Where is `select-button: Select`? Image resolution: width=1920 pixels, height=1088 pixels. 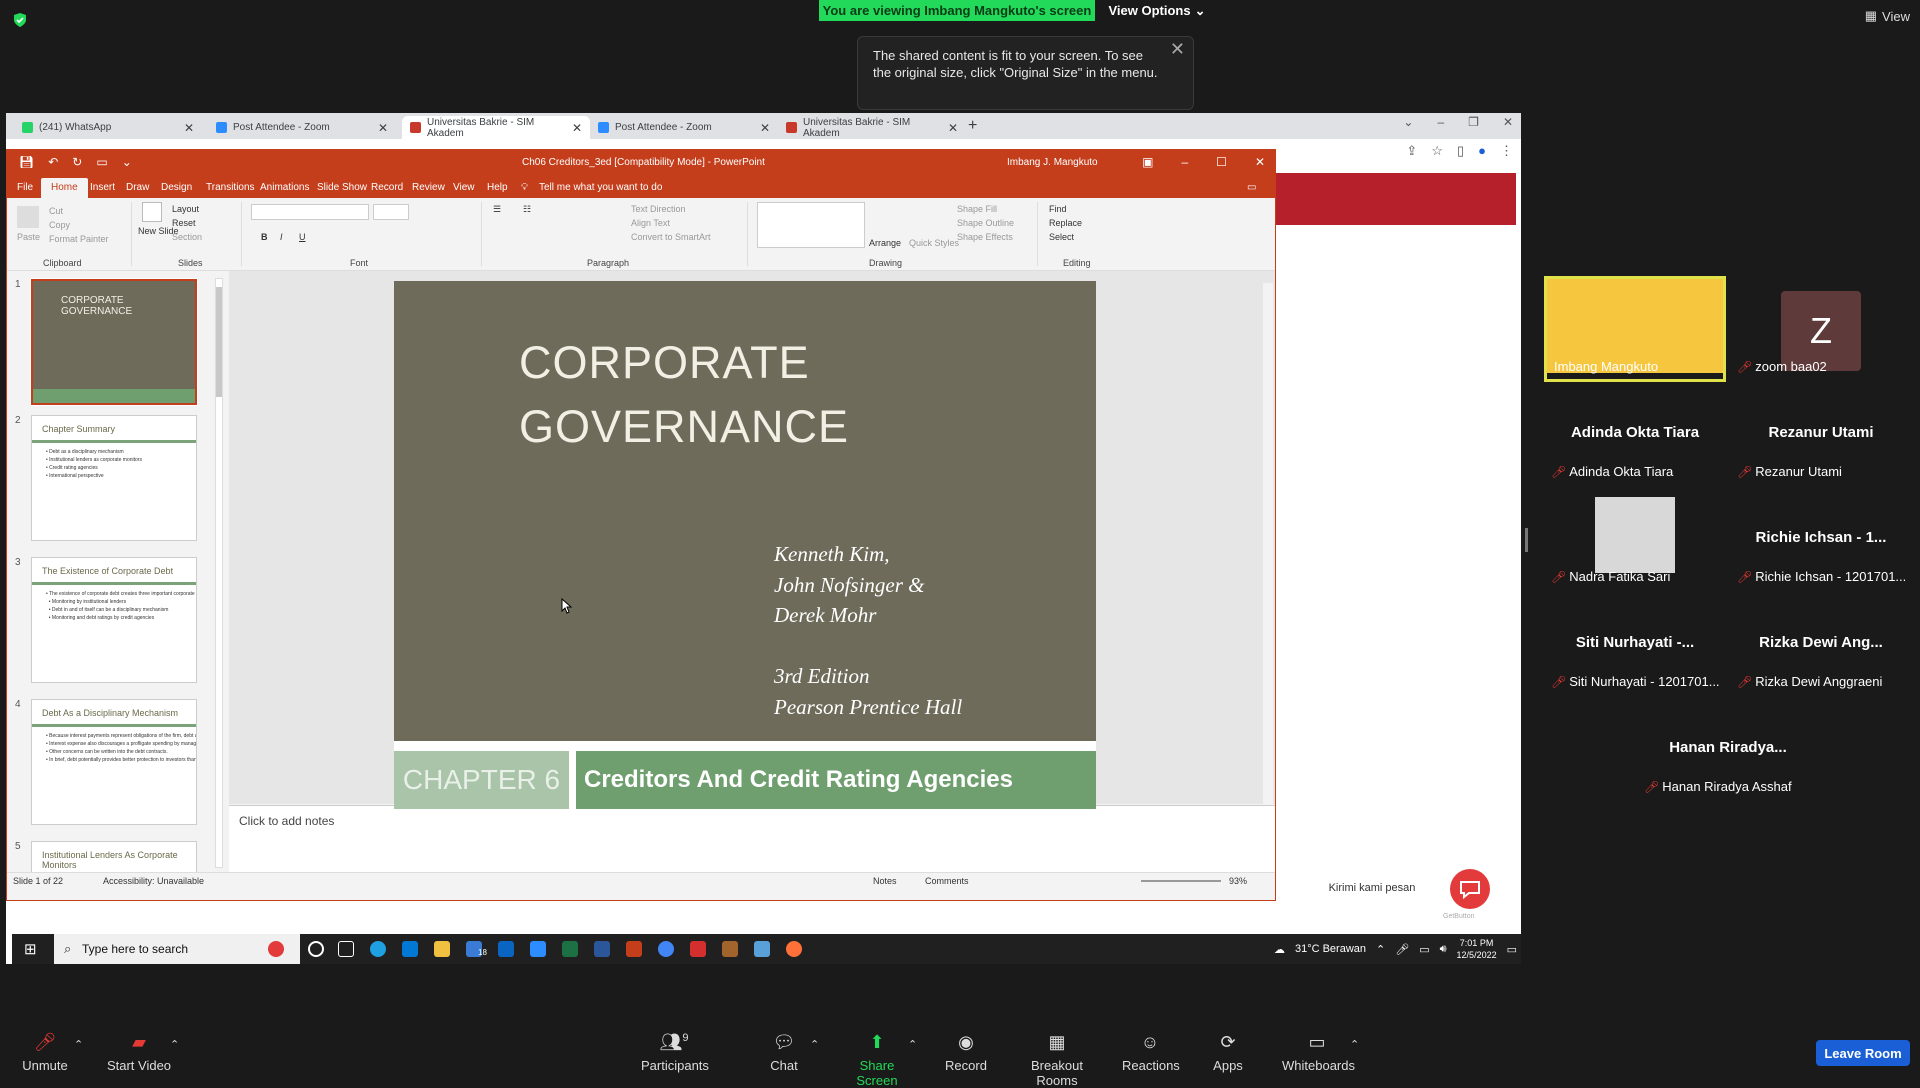 select-button: Select is located at coordinates (1061, 237).